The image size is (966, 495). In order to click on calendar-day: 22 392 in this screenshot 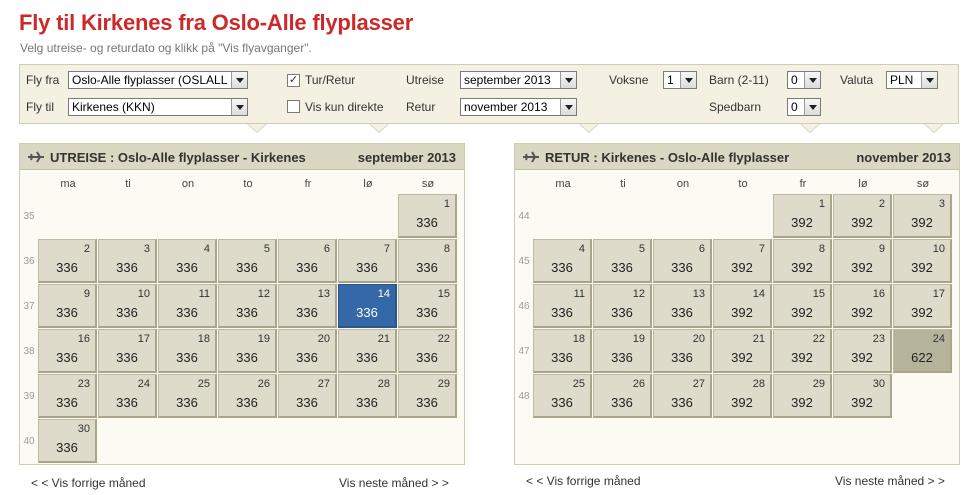, I will do `click(802, 351)`.